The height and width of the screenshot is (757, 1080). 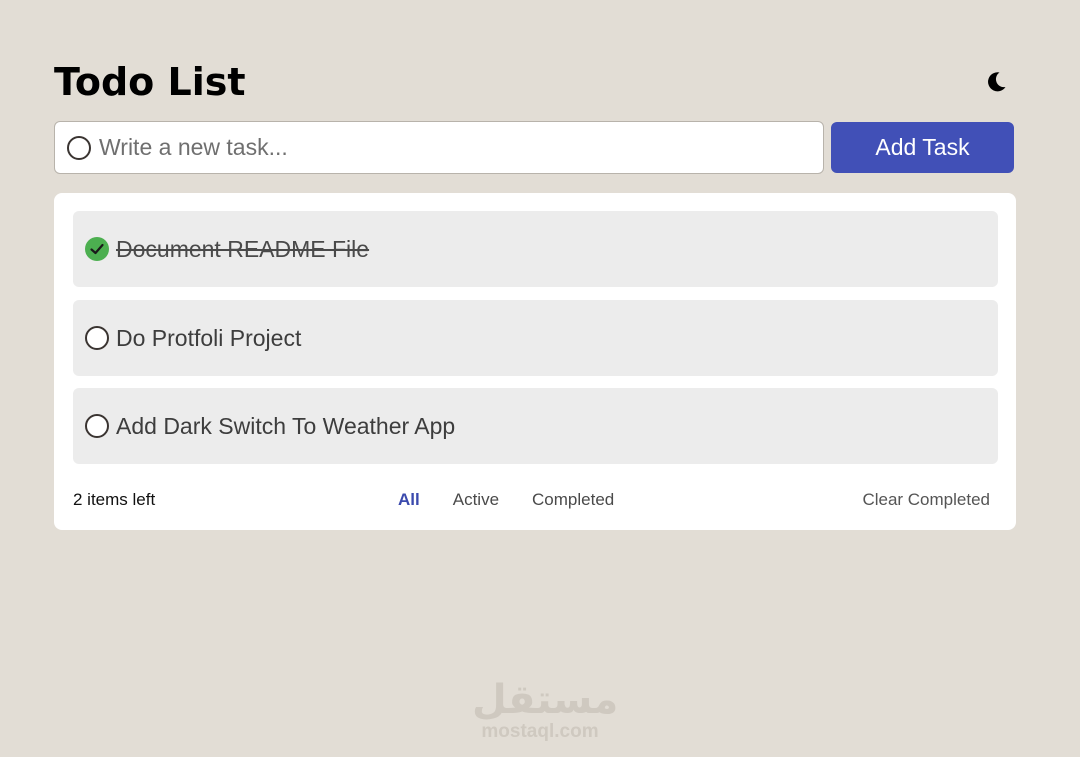 I want to click on todo-label: Document README File, so click(x=243, y=248).